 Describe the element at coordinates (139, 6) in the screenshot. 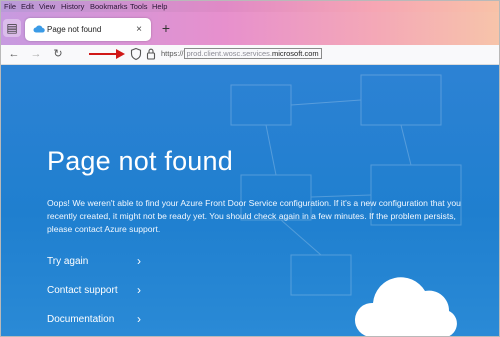

I see `menu-tools: Tools` at that location.